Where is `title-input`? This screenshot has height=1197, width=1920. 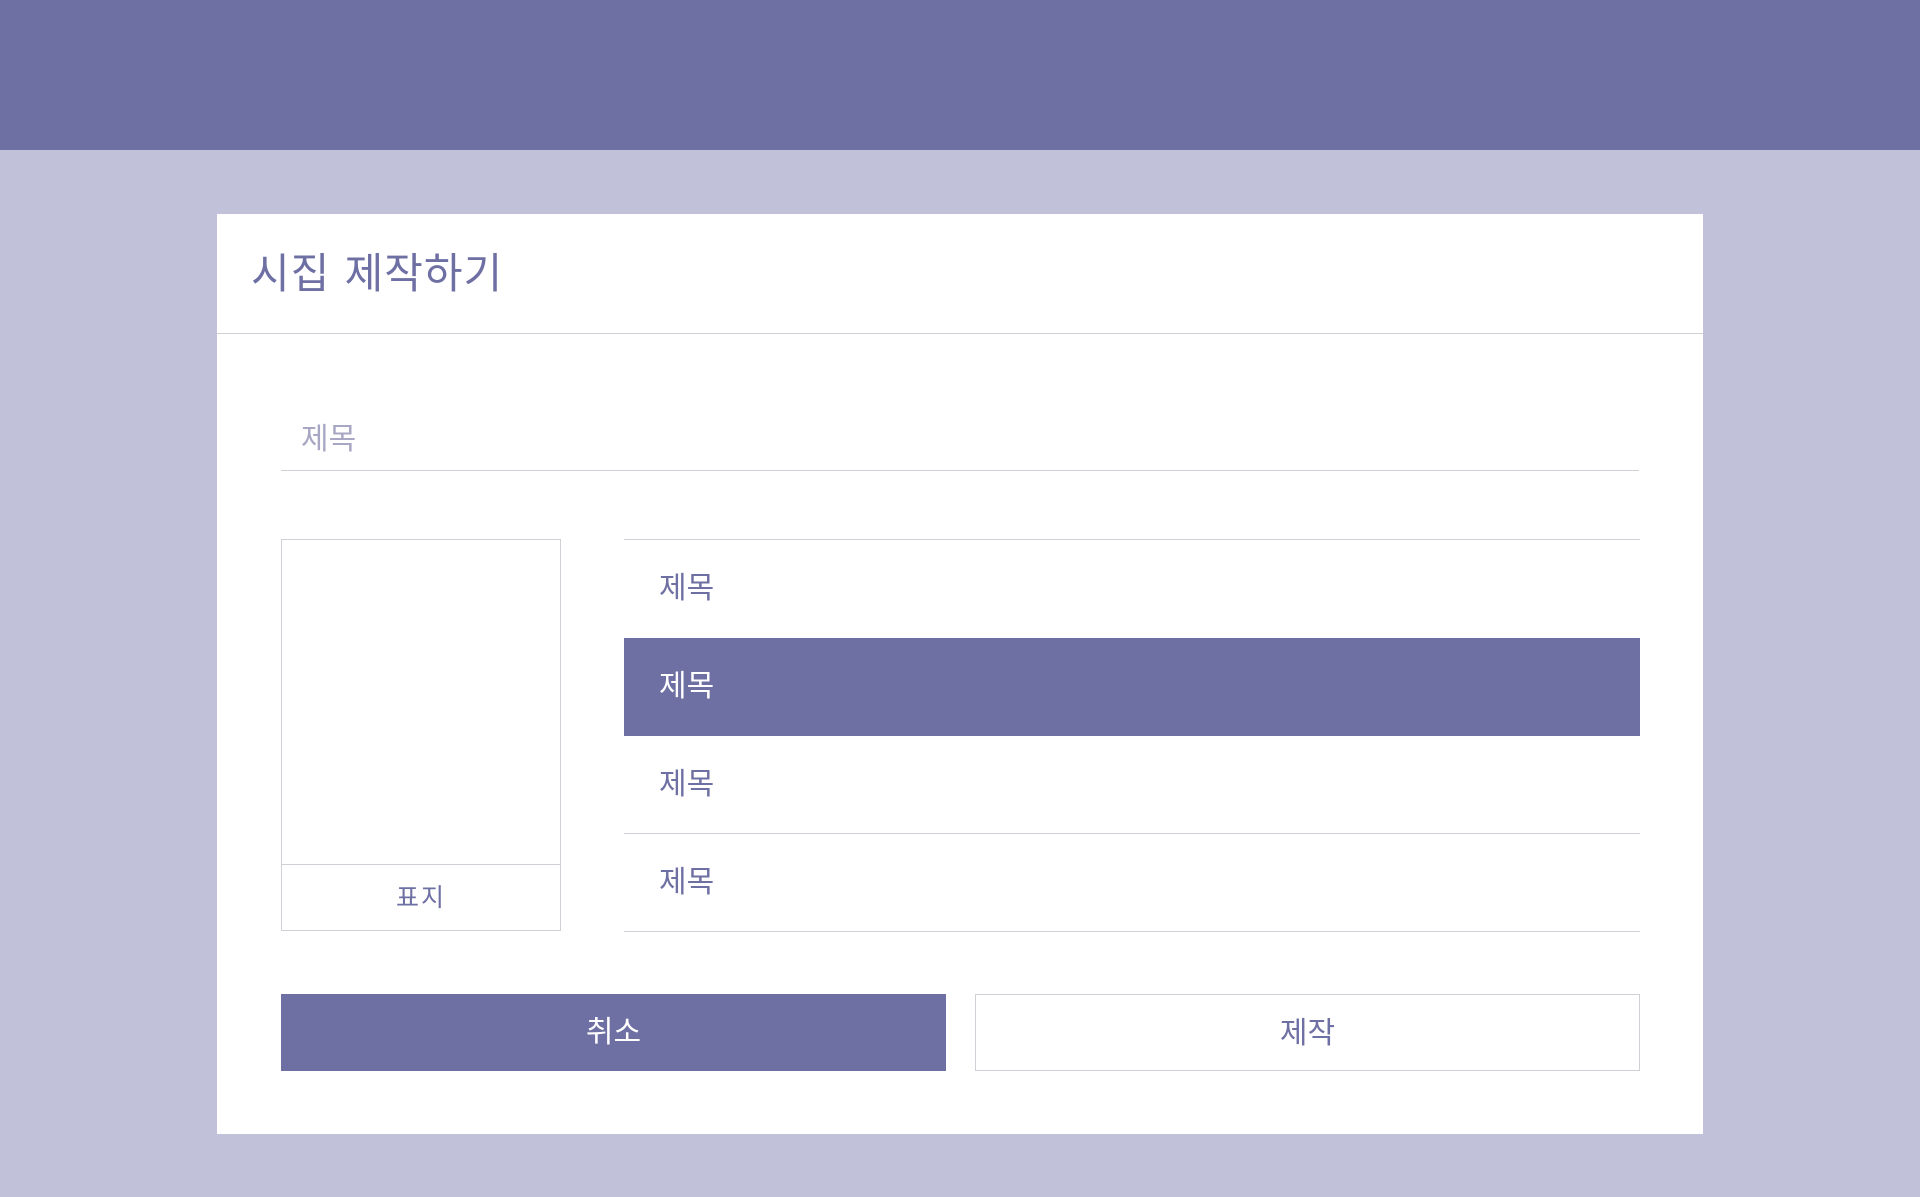
title-input is located at coordinates (960, 439).